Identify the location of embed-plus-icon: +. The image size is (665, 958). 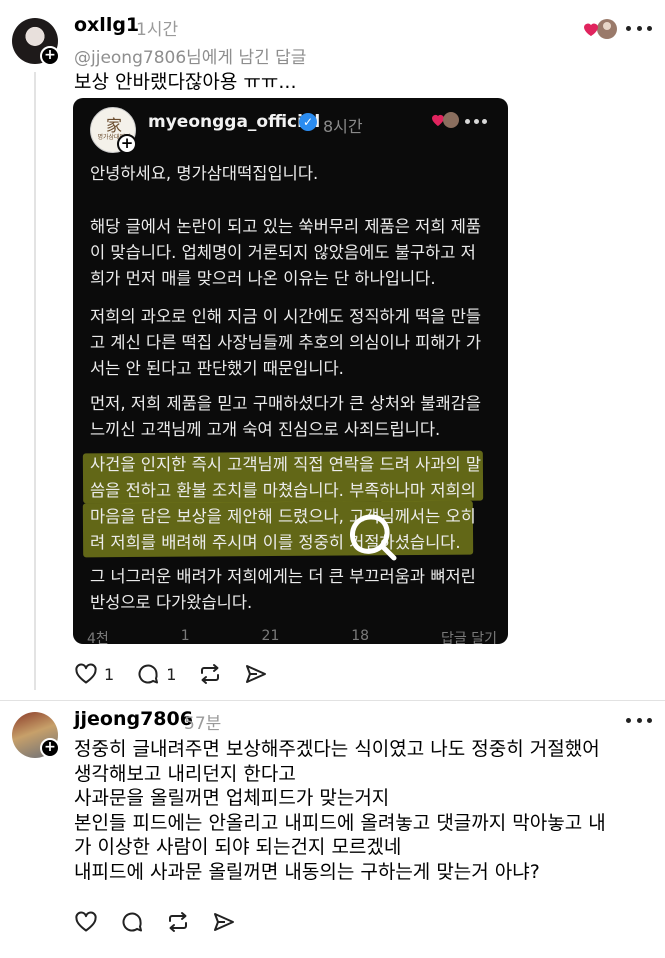
(127, 144).